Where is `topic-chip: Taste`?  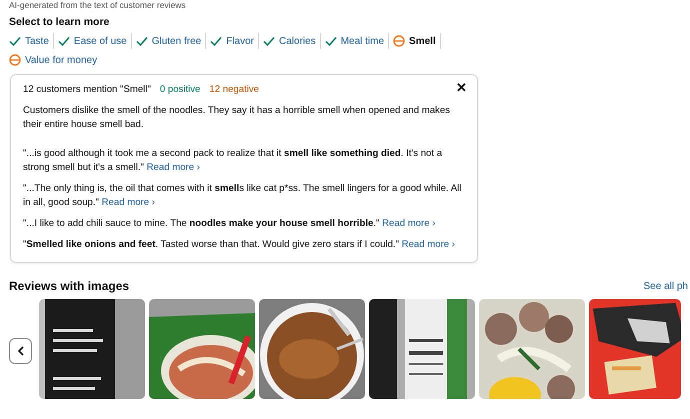
topic-chip: Taste is located at coordinates (31, 41).